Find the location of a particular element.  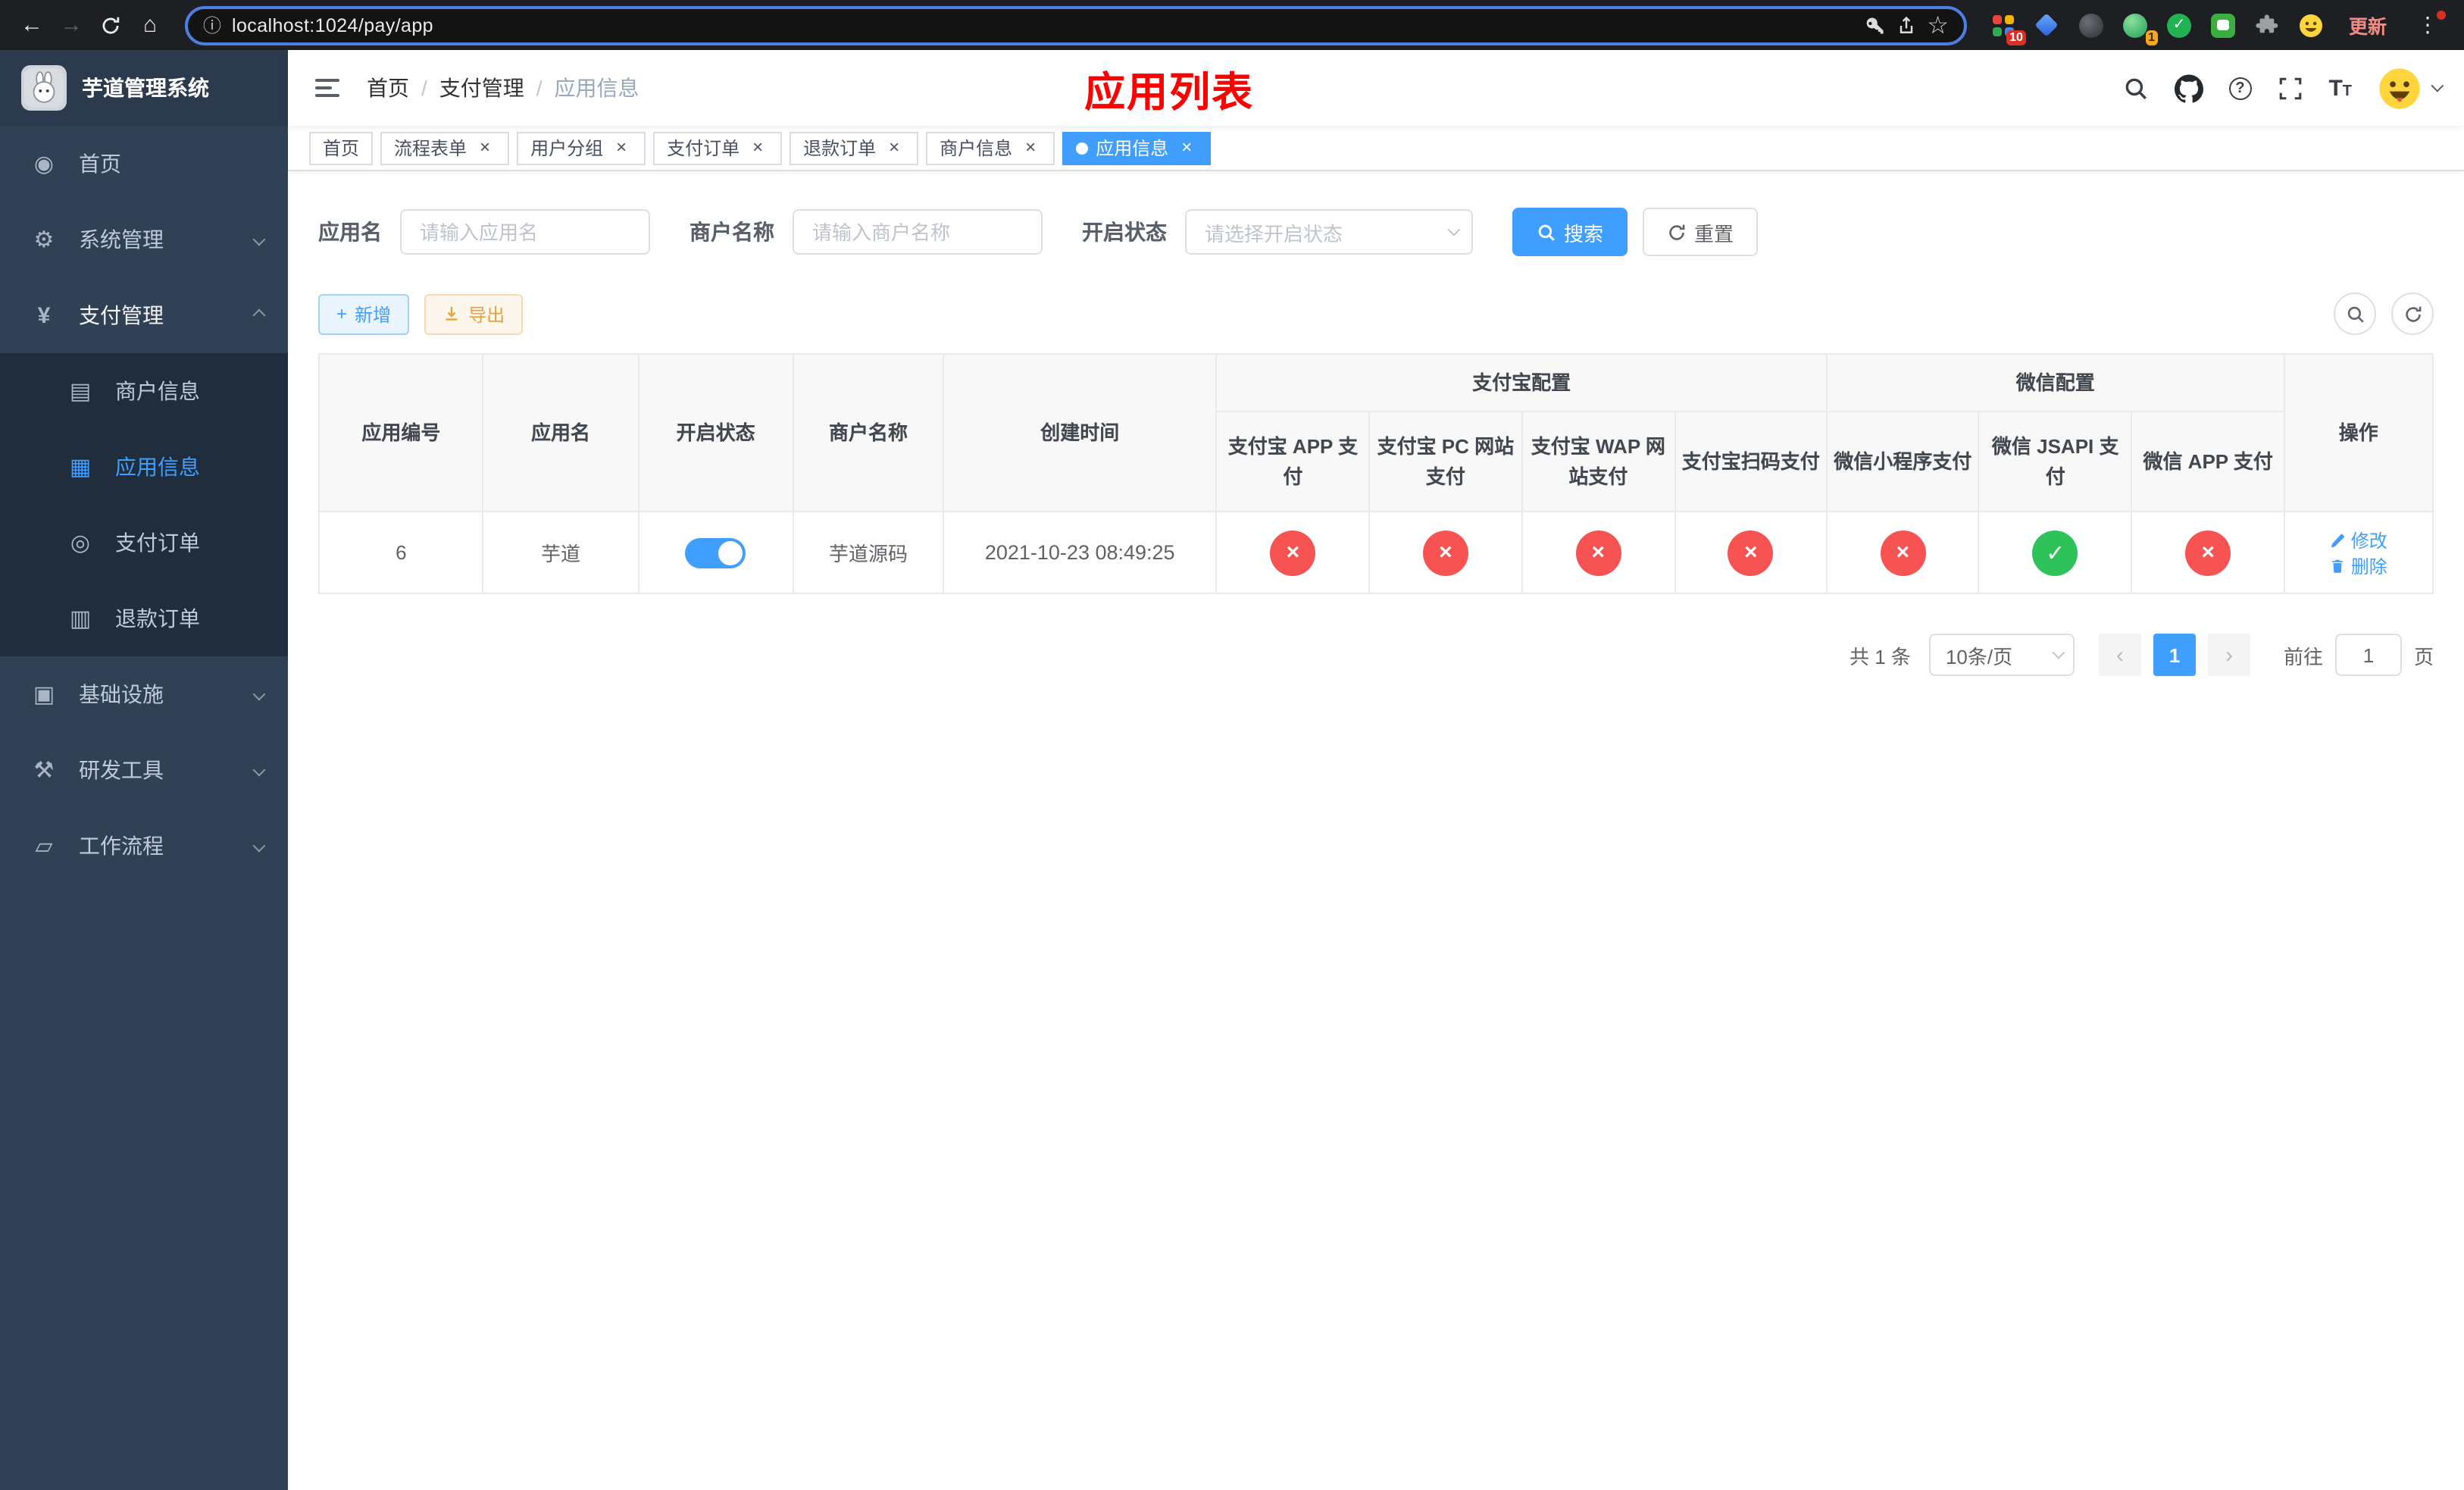

tab-pay-order: 支付订单 × is located at coordinates (718, 147).